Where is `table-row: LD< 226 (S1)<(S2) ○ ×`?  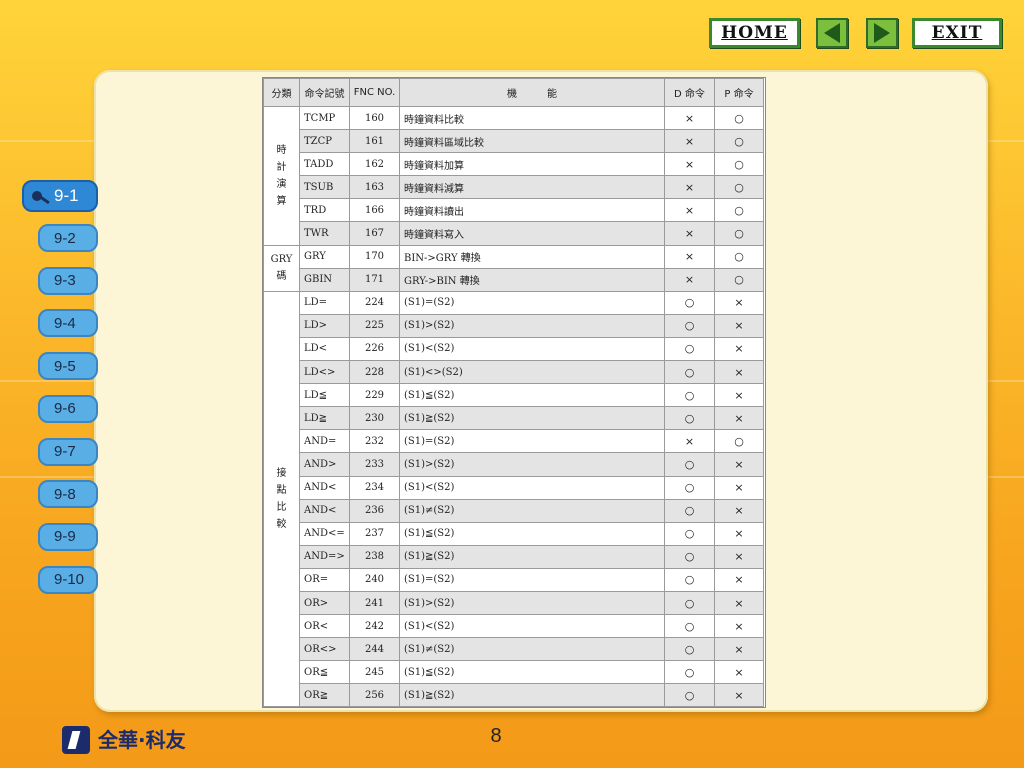
table-row: LD< 226 (S1)<(S2) ○ × is located at coordinates (514, 349).